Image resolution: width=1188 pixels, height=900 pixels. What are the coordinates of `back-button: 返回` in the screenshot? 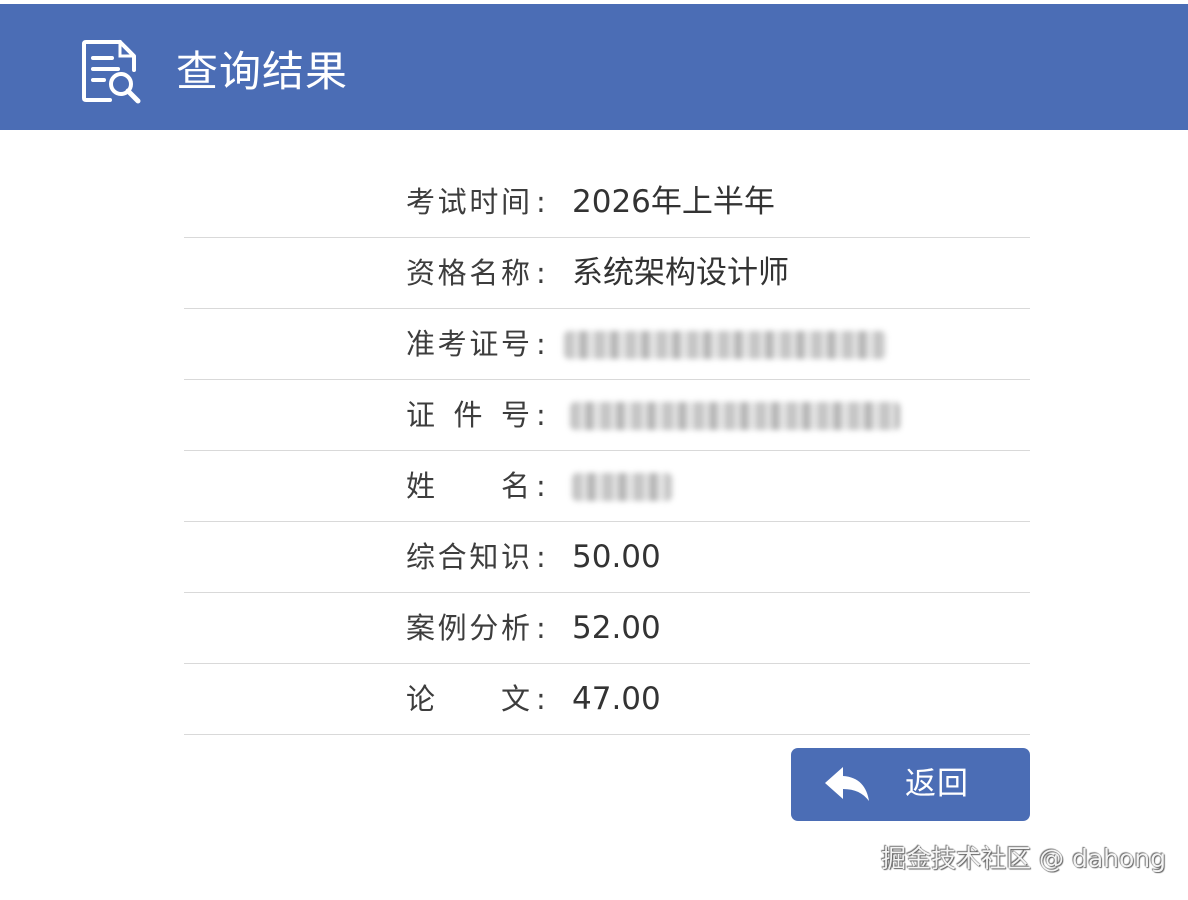 It's located at (910, 784).